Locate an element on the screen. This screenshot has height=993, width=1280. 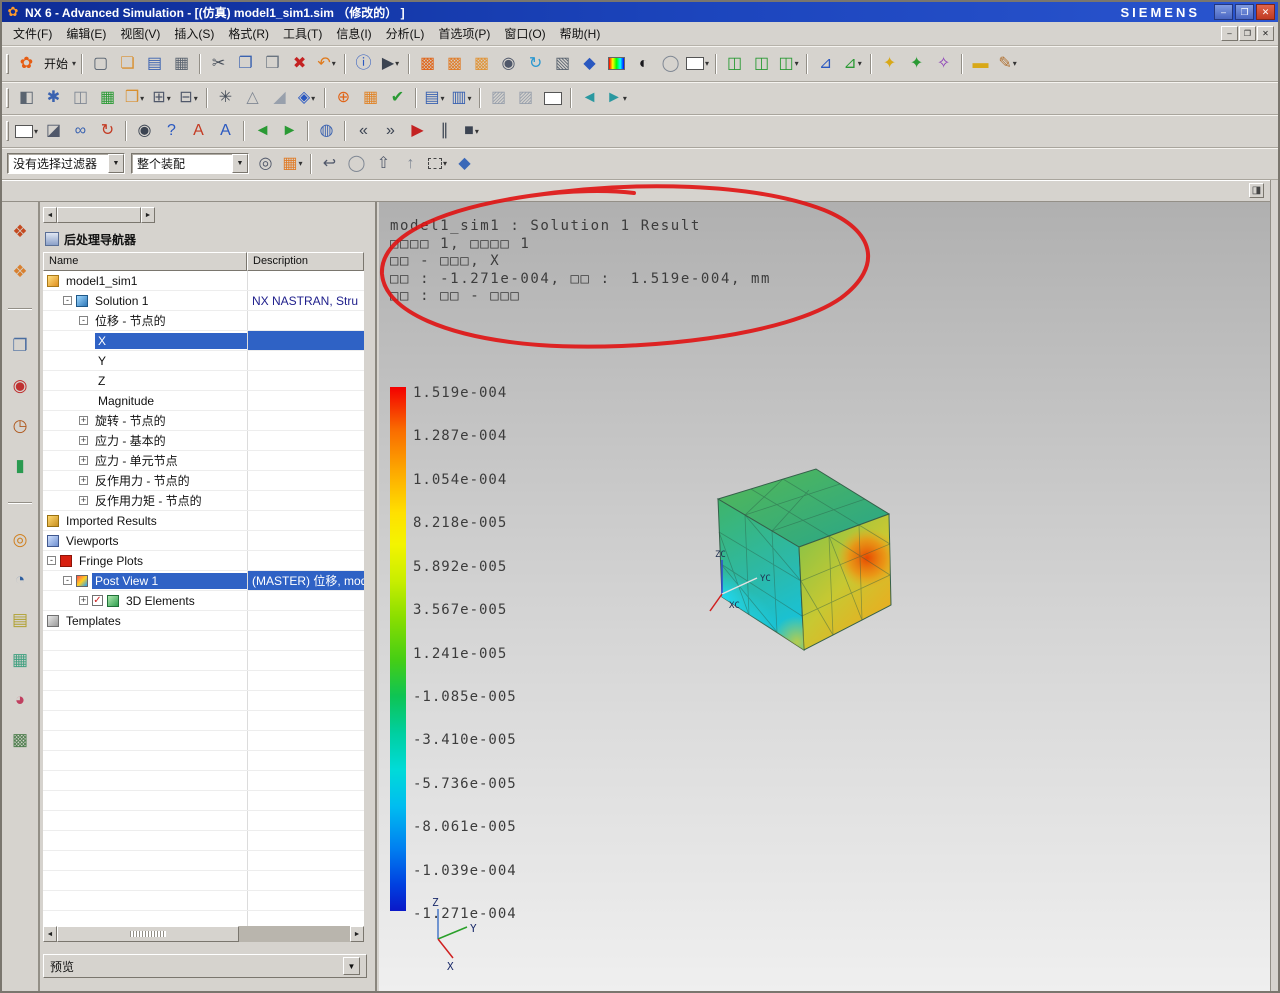
display-window-icon: ▩ is located at coordinates (427, 63).